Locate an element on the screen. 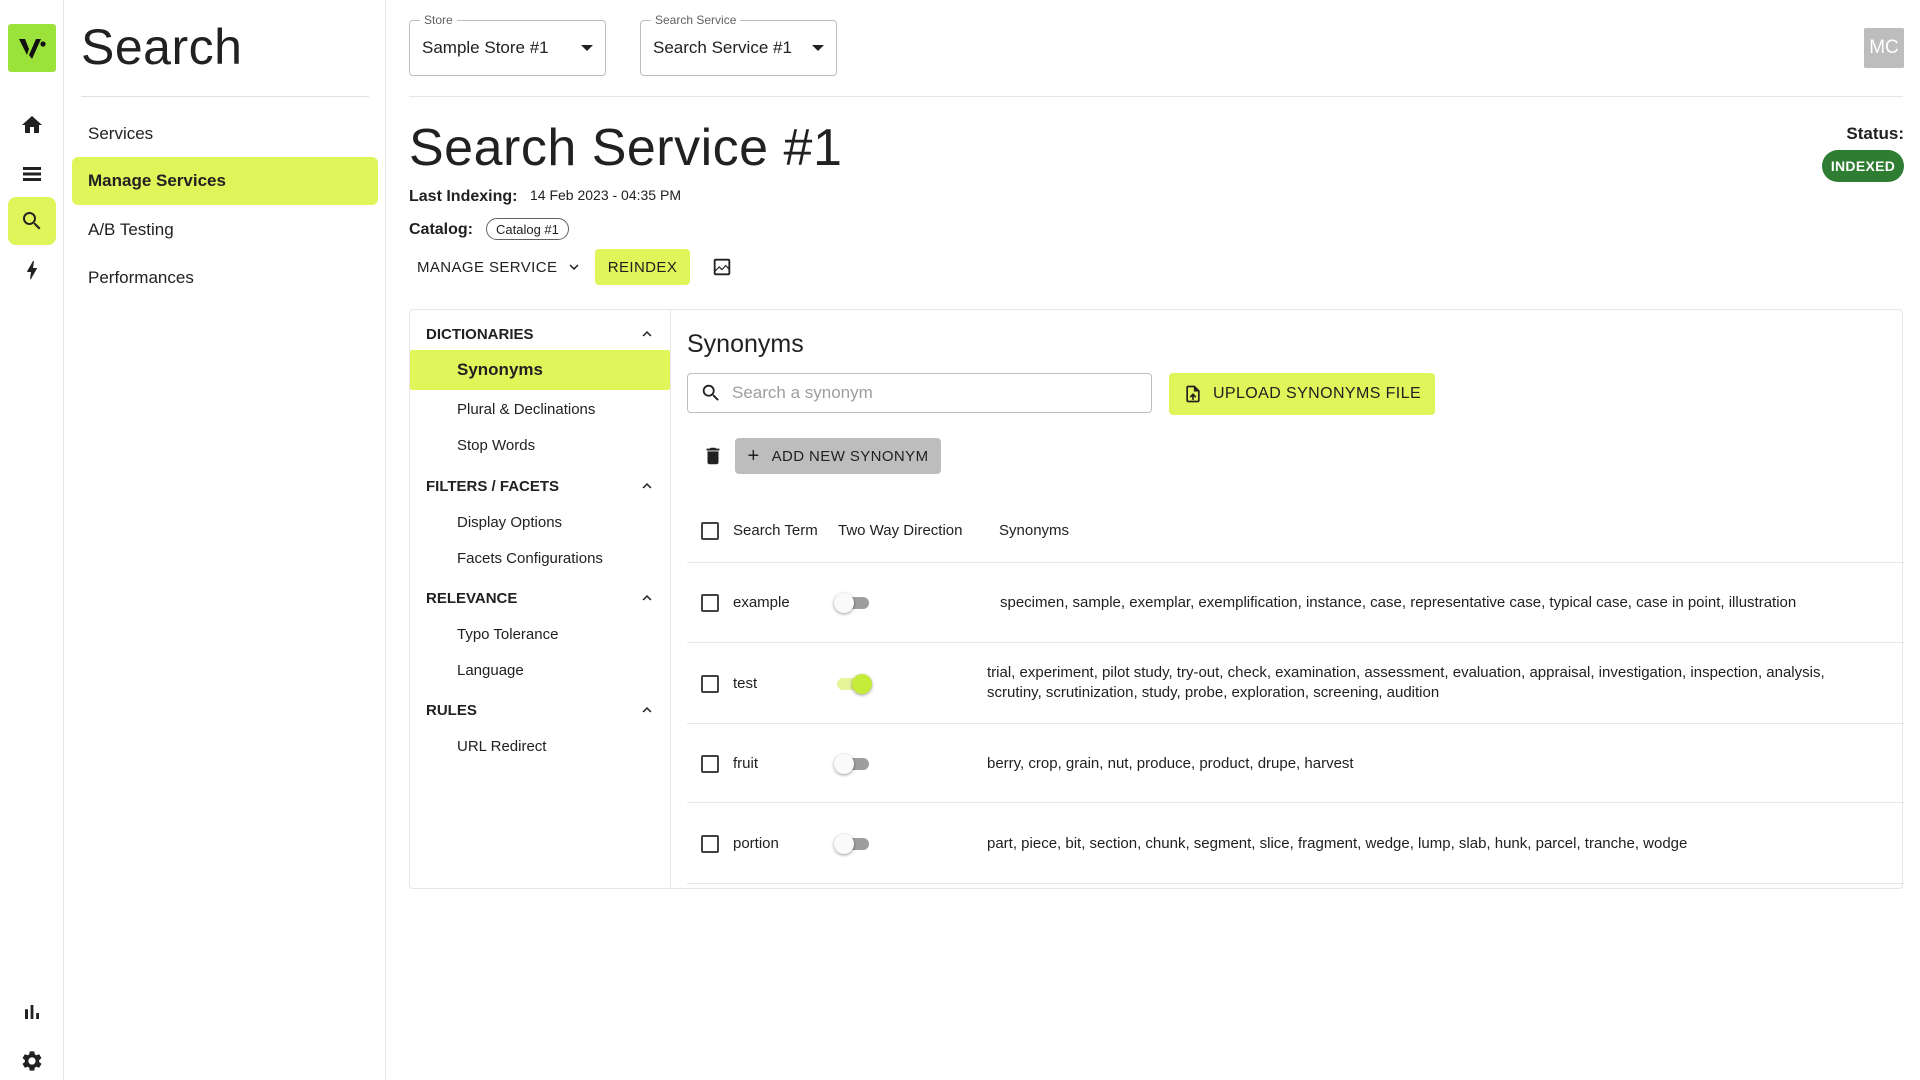  sidebar-item-performances: Performances is located at coordinates (225, 278).